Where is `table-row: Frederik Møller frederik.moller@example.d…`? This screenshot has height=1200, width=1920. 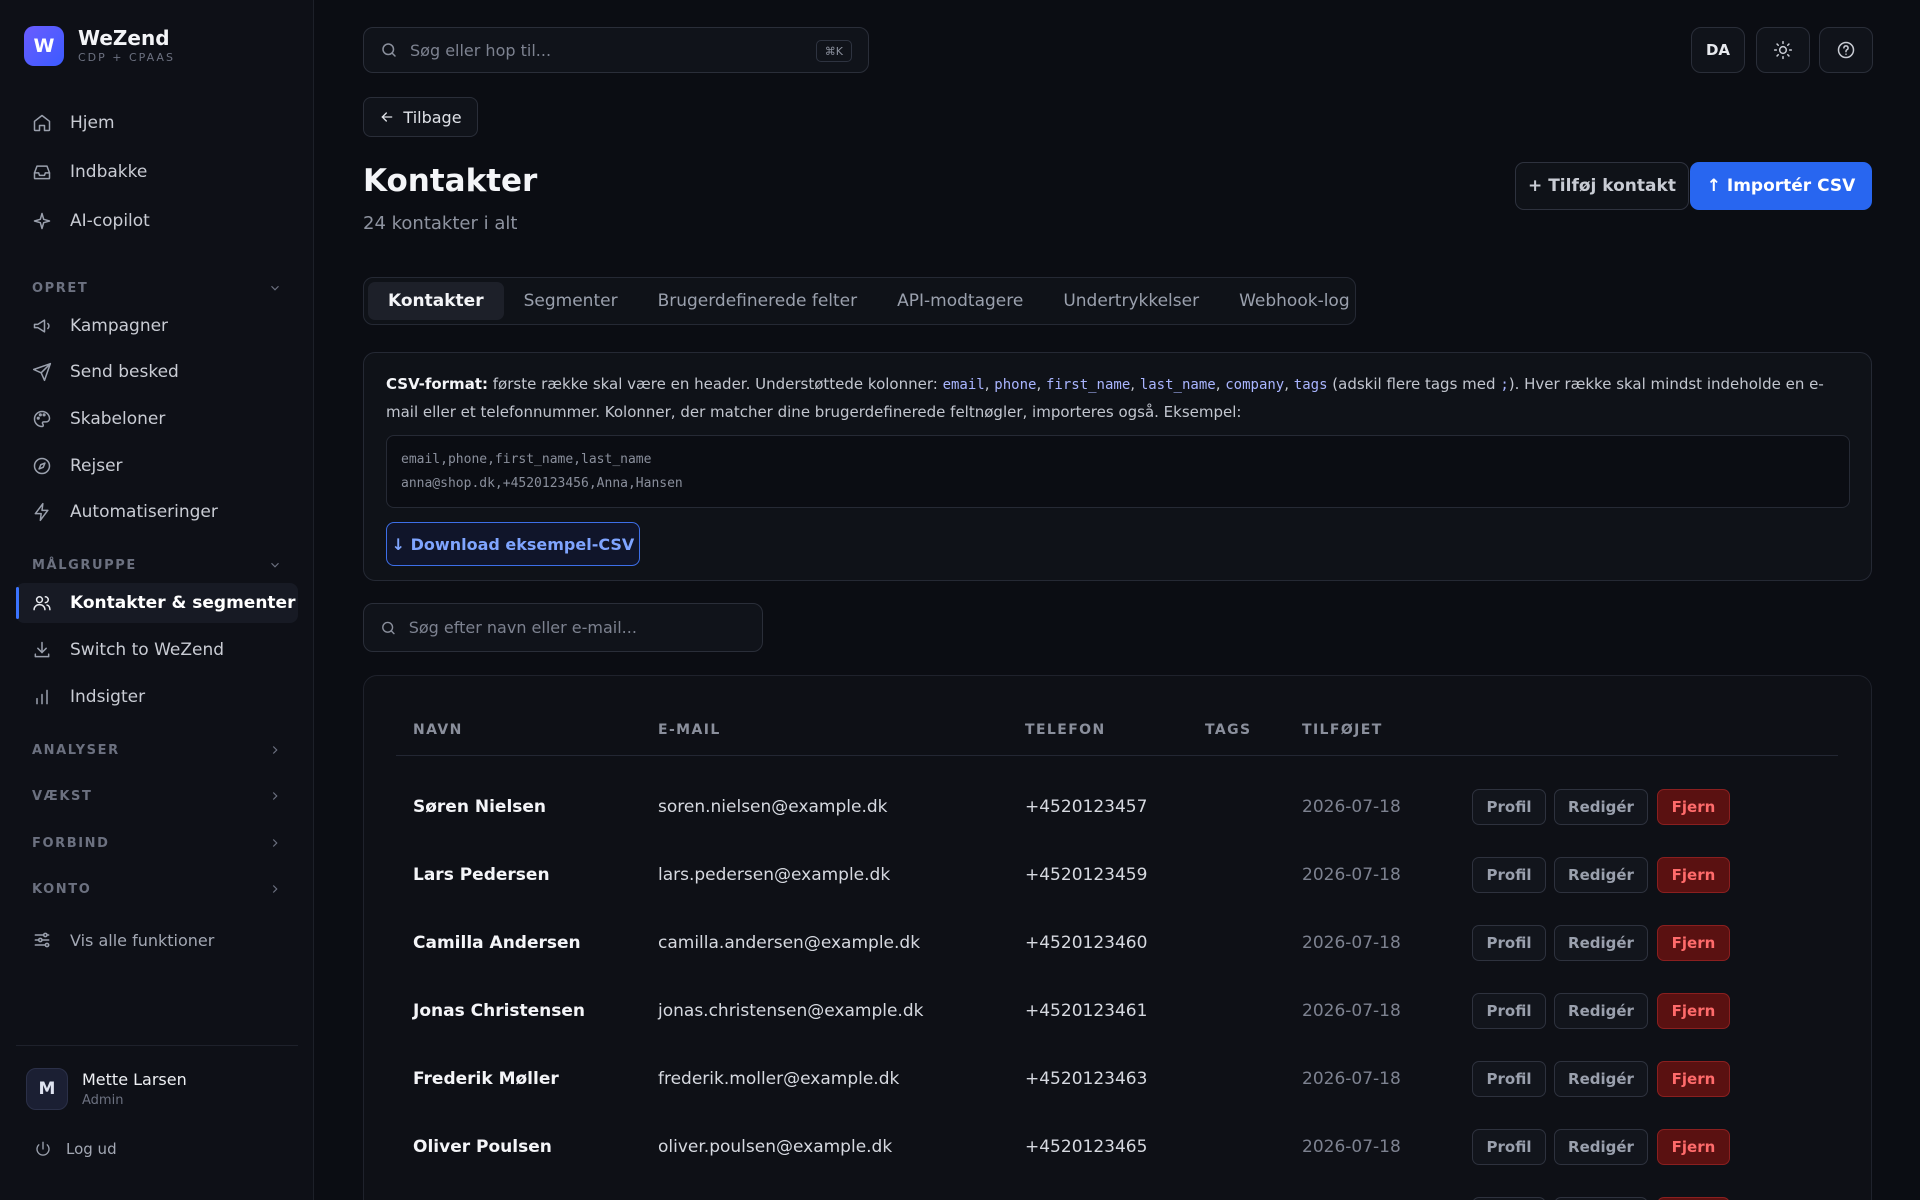 table-row: Frederik Møller frederik.moller@example.d… is located at coordinates (1117, 1079).